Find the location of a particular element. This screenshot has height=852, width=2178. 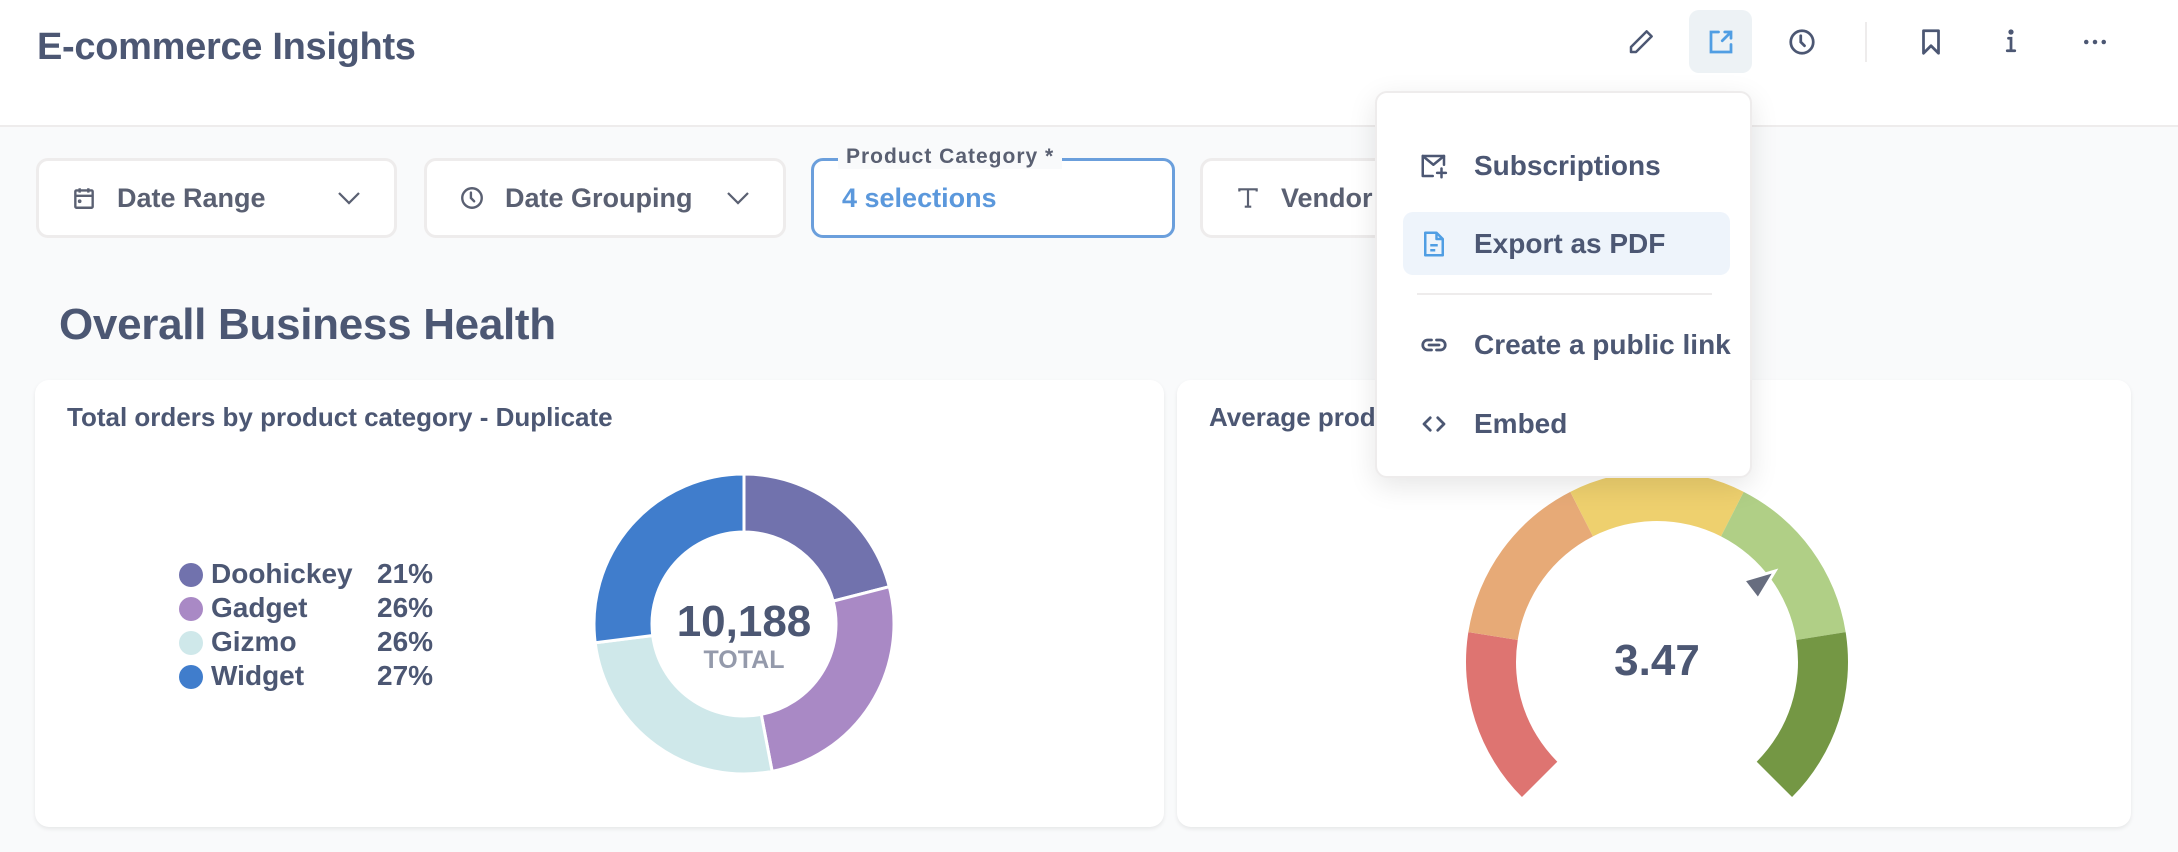

code-icon is located at coordinates (1434, 424).